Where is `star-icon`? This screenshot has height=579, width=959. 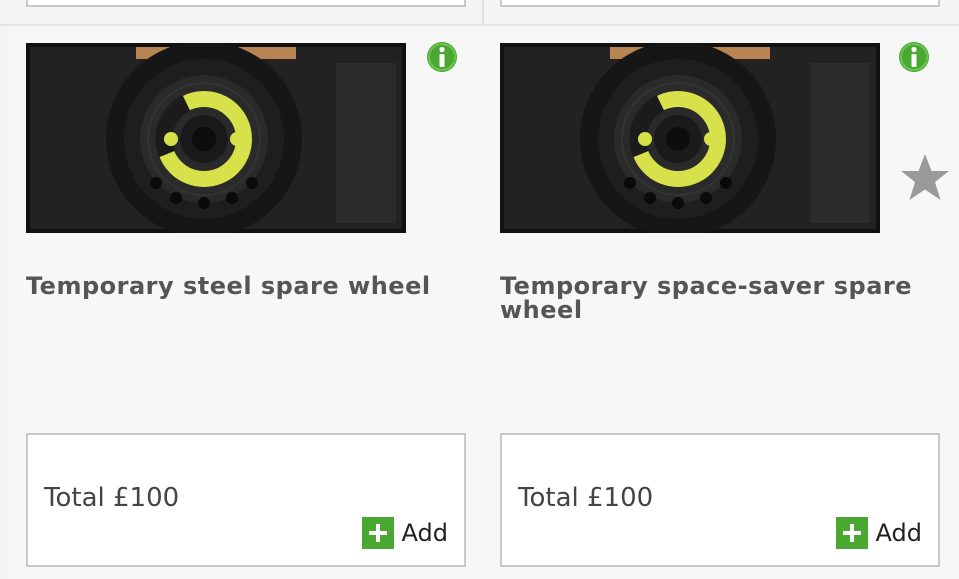
star-icon is located at coordinates (925, 178).